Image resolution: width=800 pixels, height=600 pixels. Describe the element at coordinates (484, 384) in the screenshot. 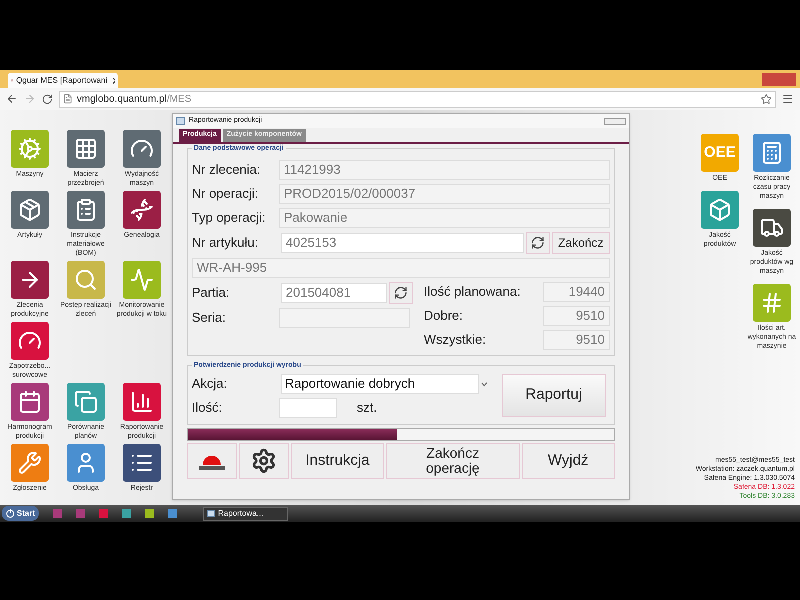

I see `dropdown-caret-icon` at that location.